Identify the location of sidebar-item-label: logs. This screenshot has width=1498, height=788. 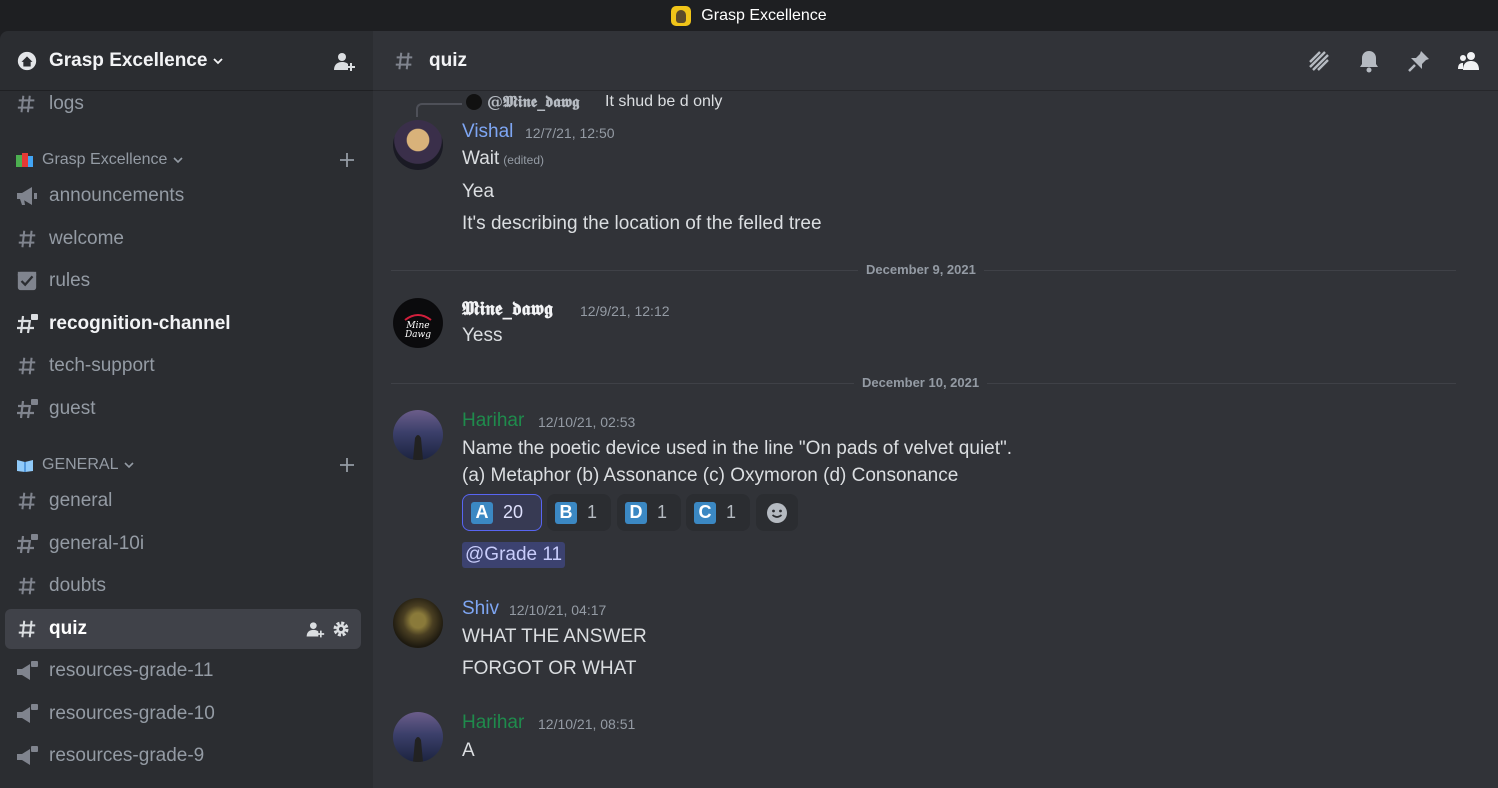
(66, 103).